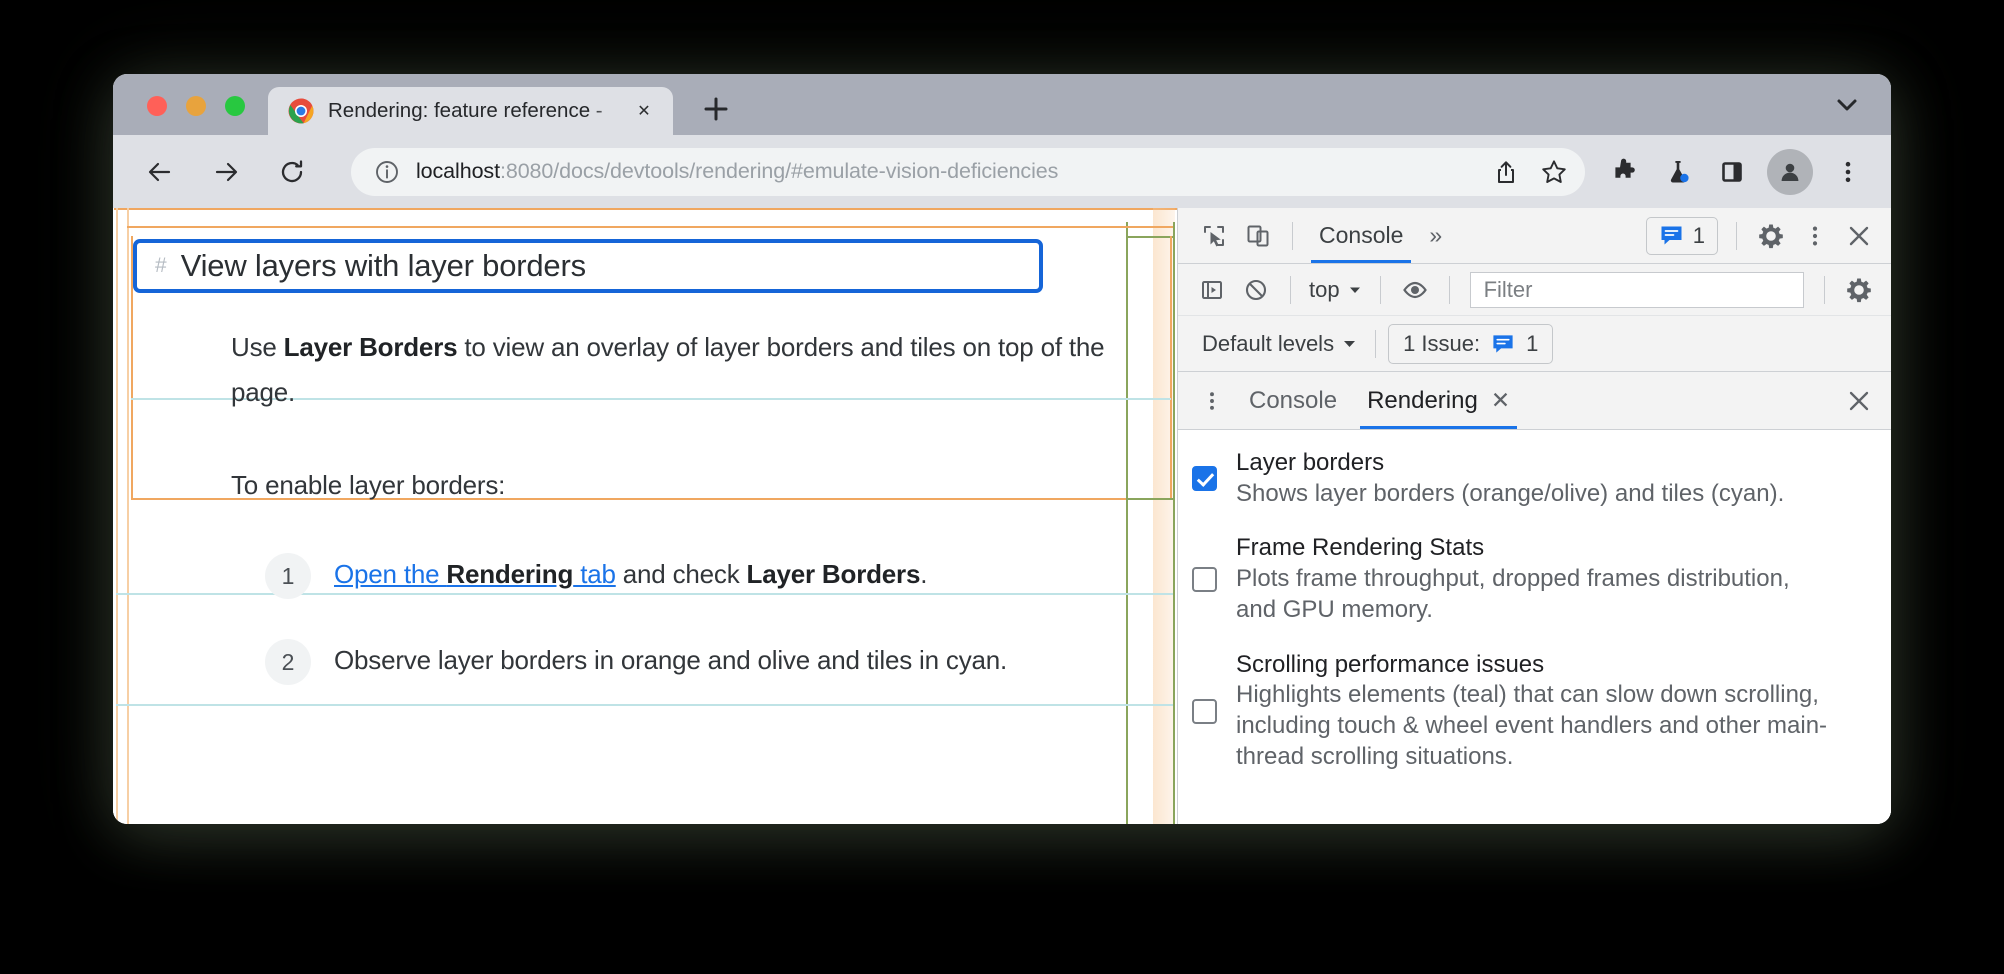 The width and height of the screenshot is (2004, 974). What do you see at coordinates (1848, 172) in the screenshot?
I see `chrome-menu-icon` at bounding box center [1848, 172].